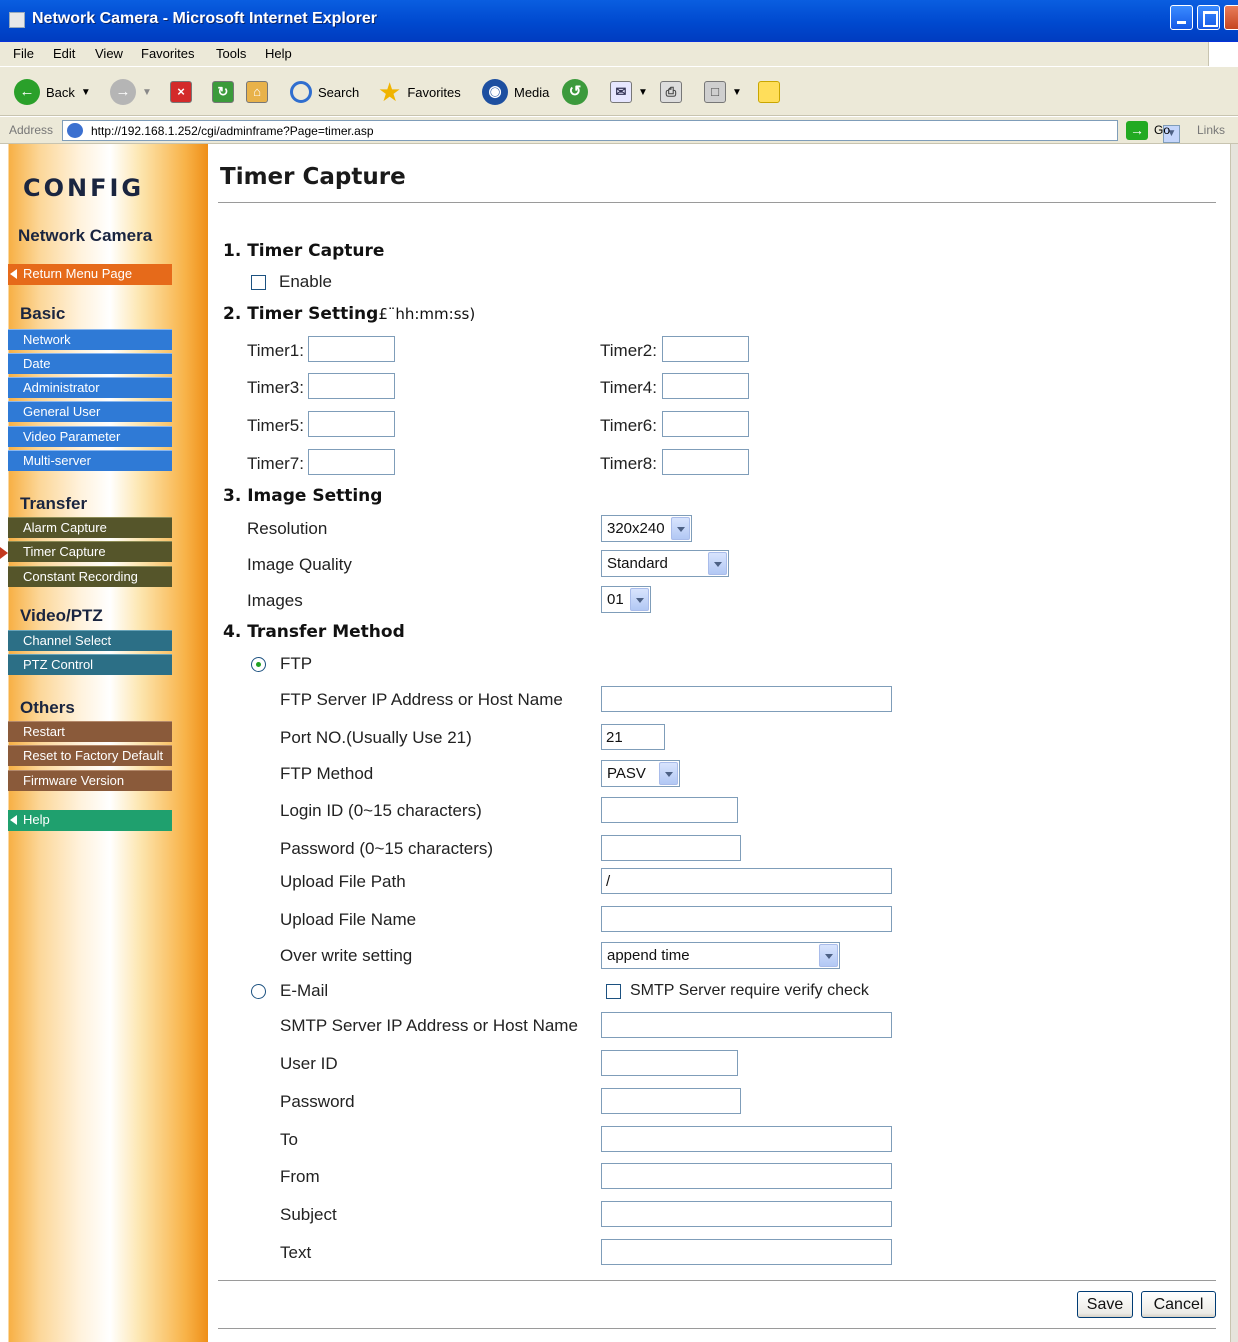 This screenshot has height=1342, width=1238. Describe the element at coordinates (351, 349) in the screenshot. I see `timer1-input` at that location.